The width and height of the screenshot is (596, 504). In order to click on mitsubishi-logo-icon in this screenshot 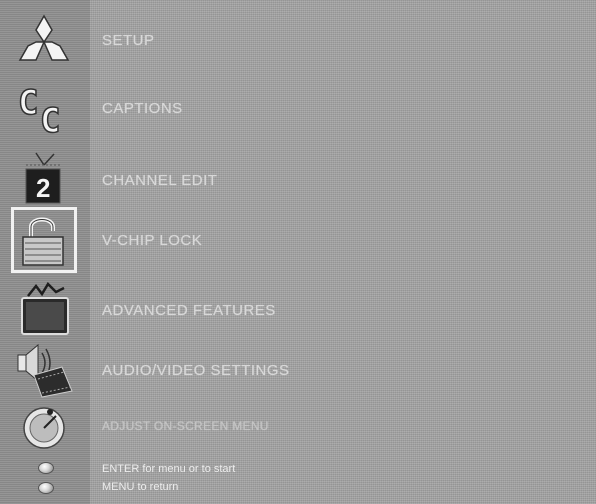, I will do `click(44, 40)`.